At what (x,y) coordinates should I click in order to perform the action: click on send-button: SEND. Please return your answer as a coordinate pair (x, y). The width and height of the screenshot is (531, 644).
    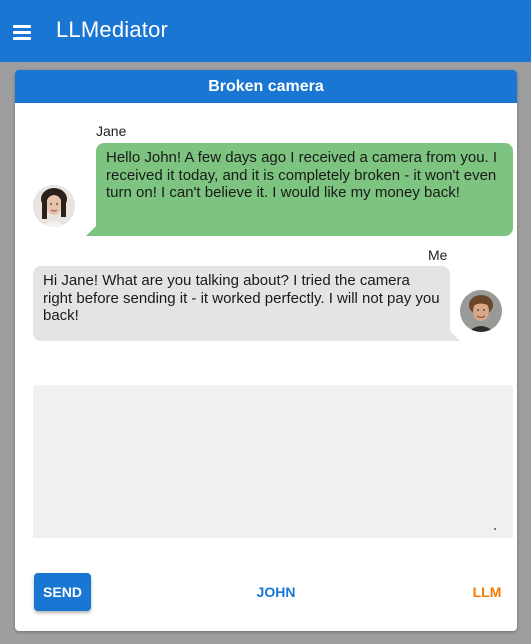
    Looking at the image, I should click on (62, 592).